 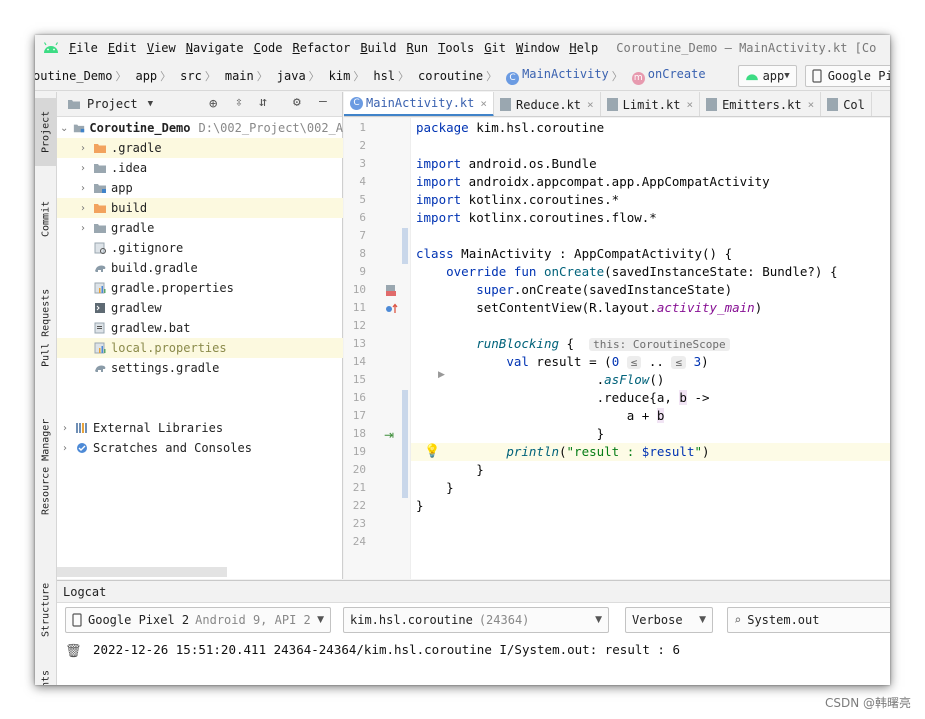 What do you see at coordinates (668, 76) in the screenshot?
I see `breadcrumb-method: m onCreate` at bounding box center [668, 76].